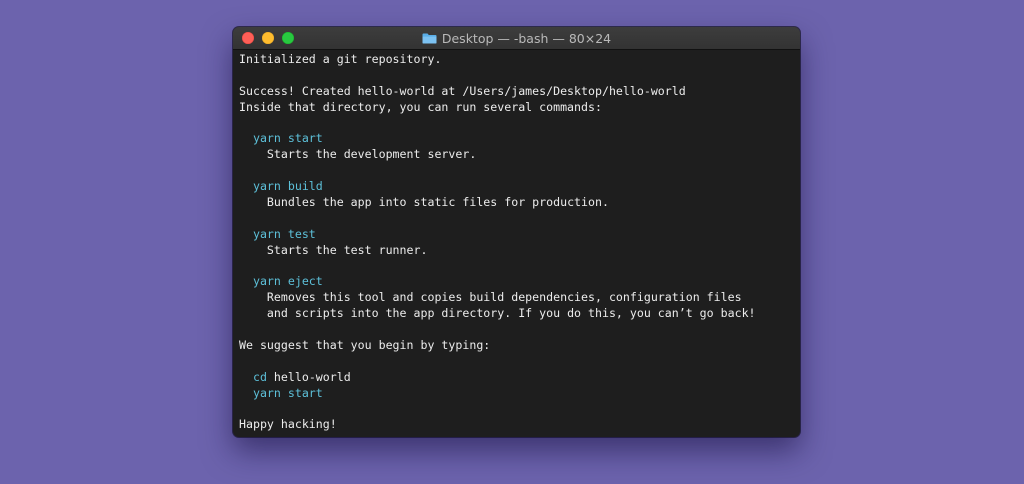  Describe the element at coordinates (288, 424) in the screenshot. I see `output-text: Happy hacking!` at that location.